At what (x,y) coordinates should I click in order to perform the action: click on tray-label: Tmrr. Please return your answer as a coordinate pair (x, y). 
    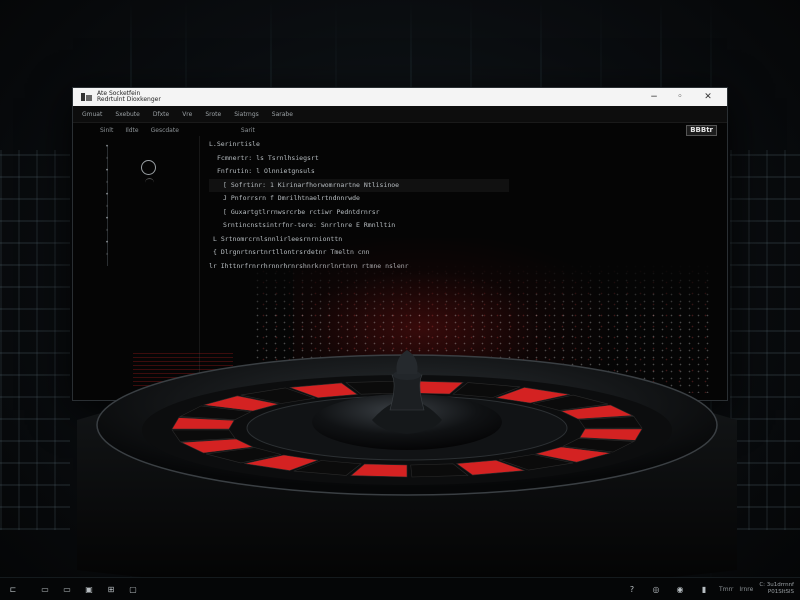
    Looking at the image, I should click on (726, 589).